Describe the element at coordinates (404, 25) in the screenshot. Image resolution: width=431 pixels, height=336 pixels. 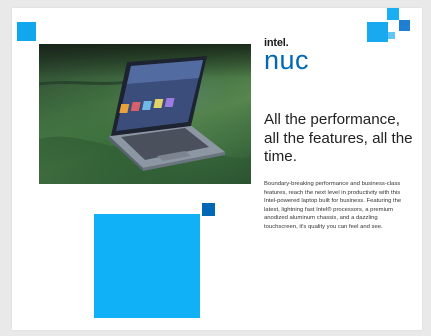
I see `decorative-square-top-right-c` at that location.